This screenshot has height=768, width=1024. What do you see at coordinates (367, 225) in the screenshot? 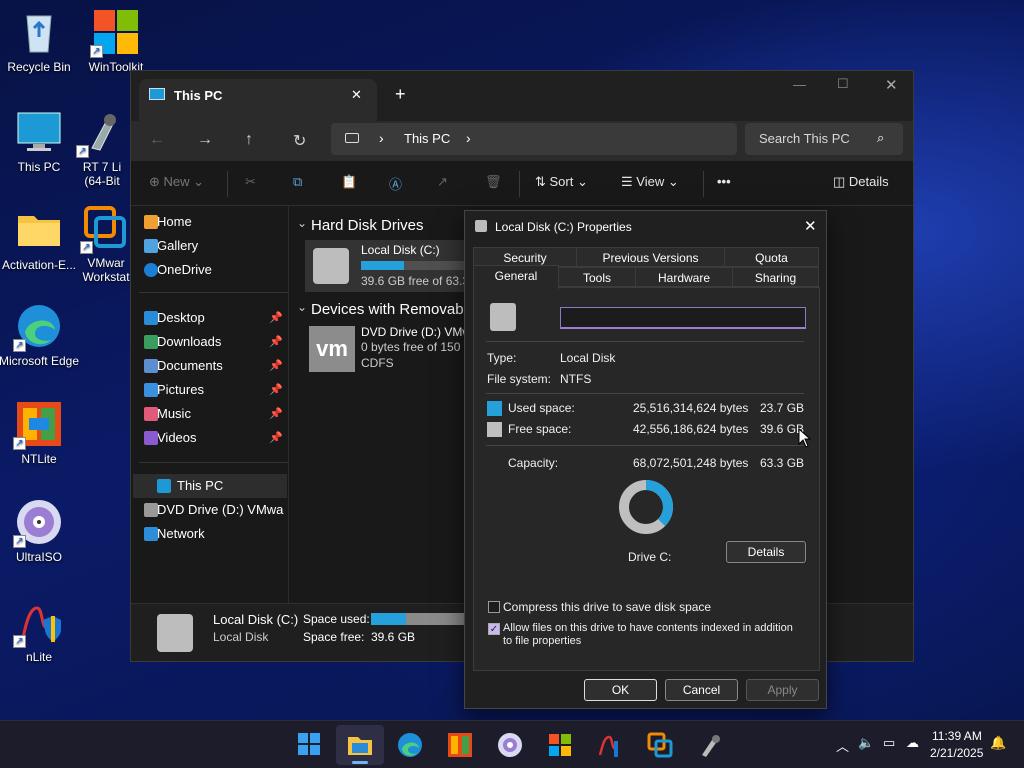
I see `group-header-hard-disks: Hard Disk Drives` at bounding box center [367, 225].